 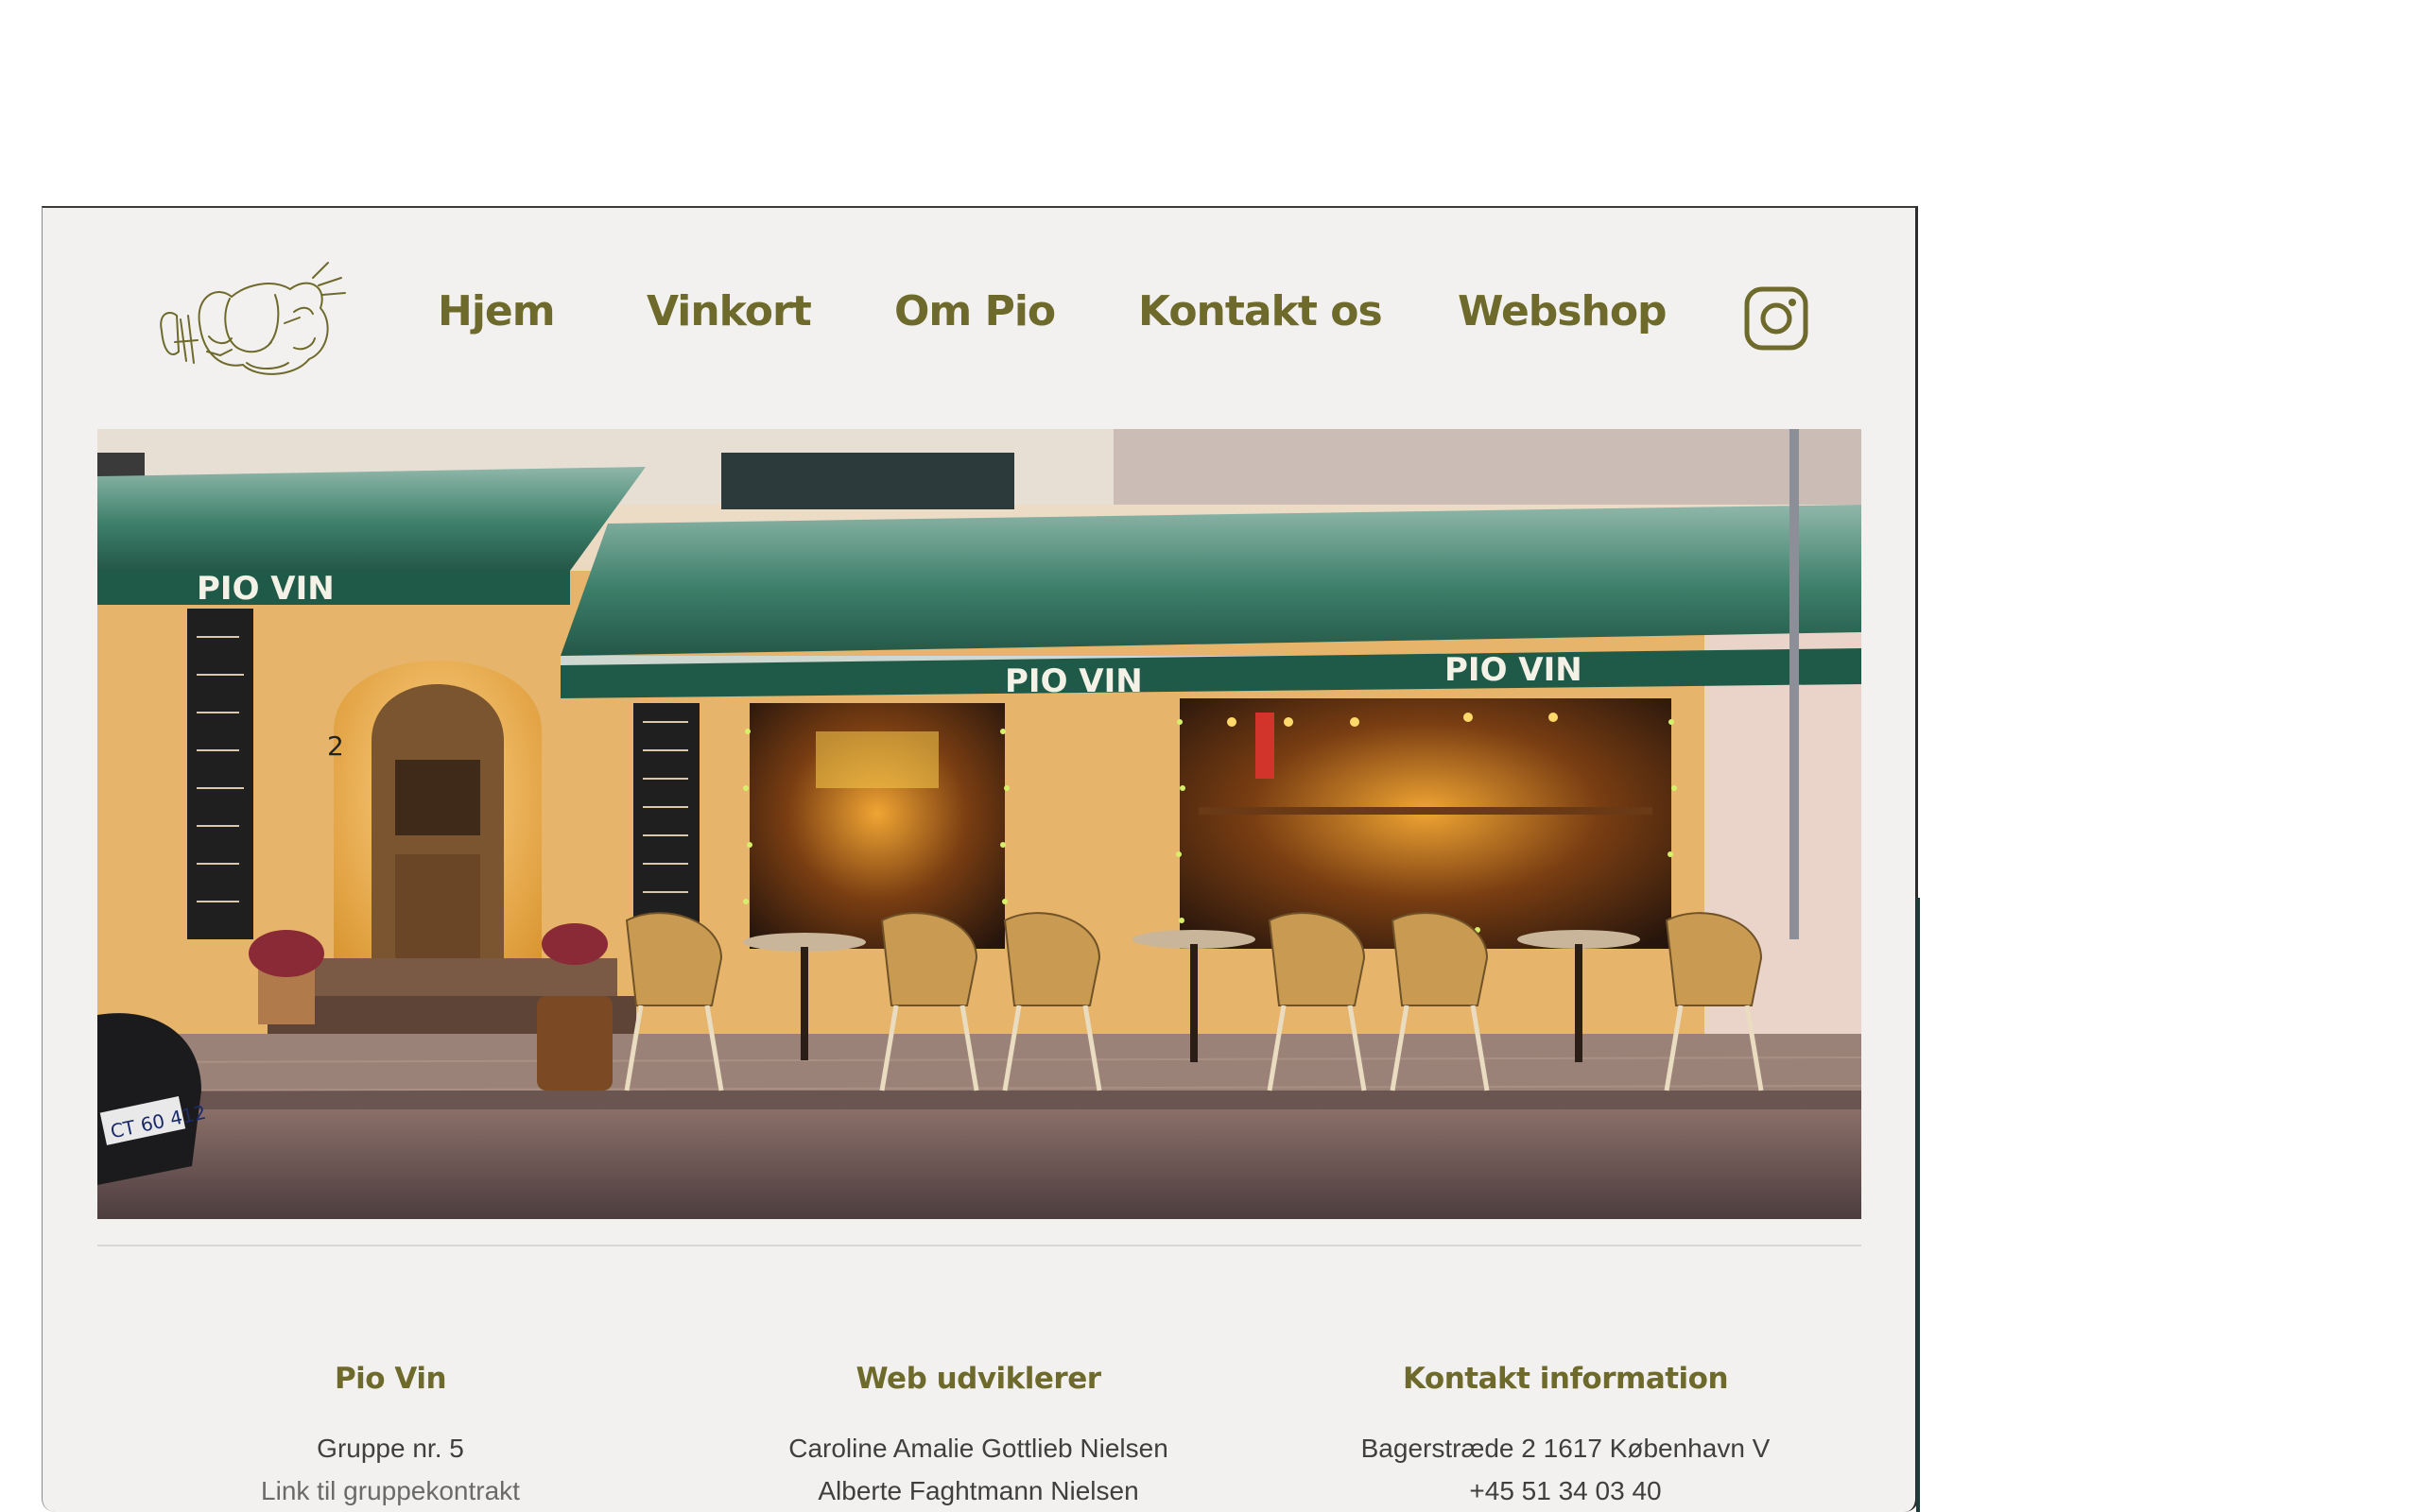 I want to click on nav-hjem: Hjem, so click(x=497, y=311).